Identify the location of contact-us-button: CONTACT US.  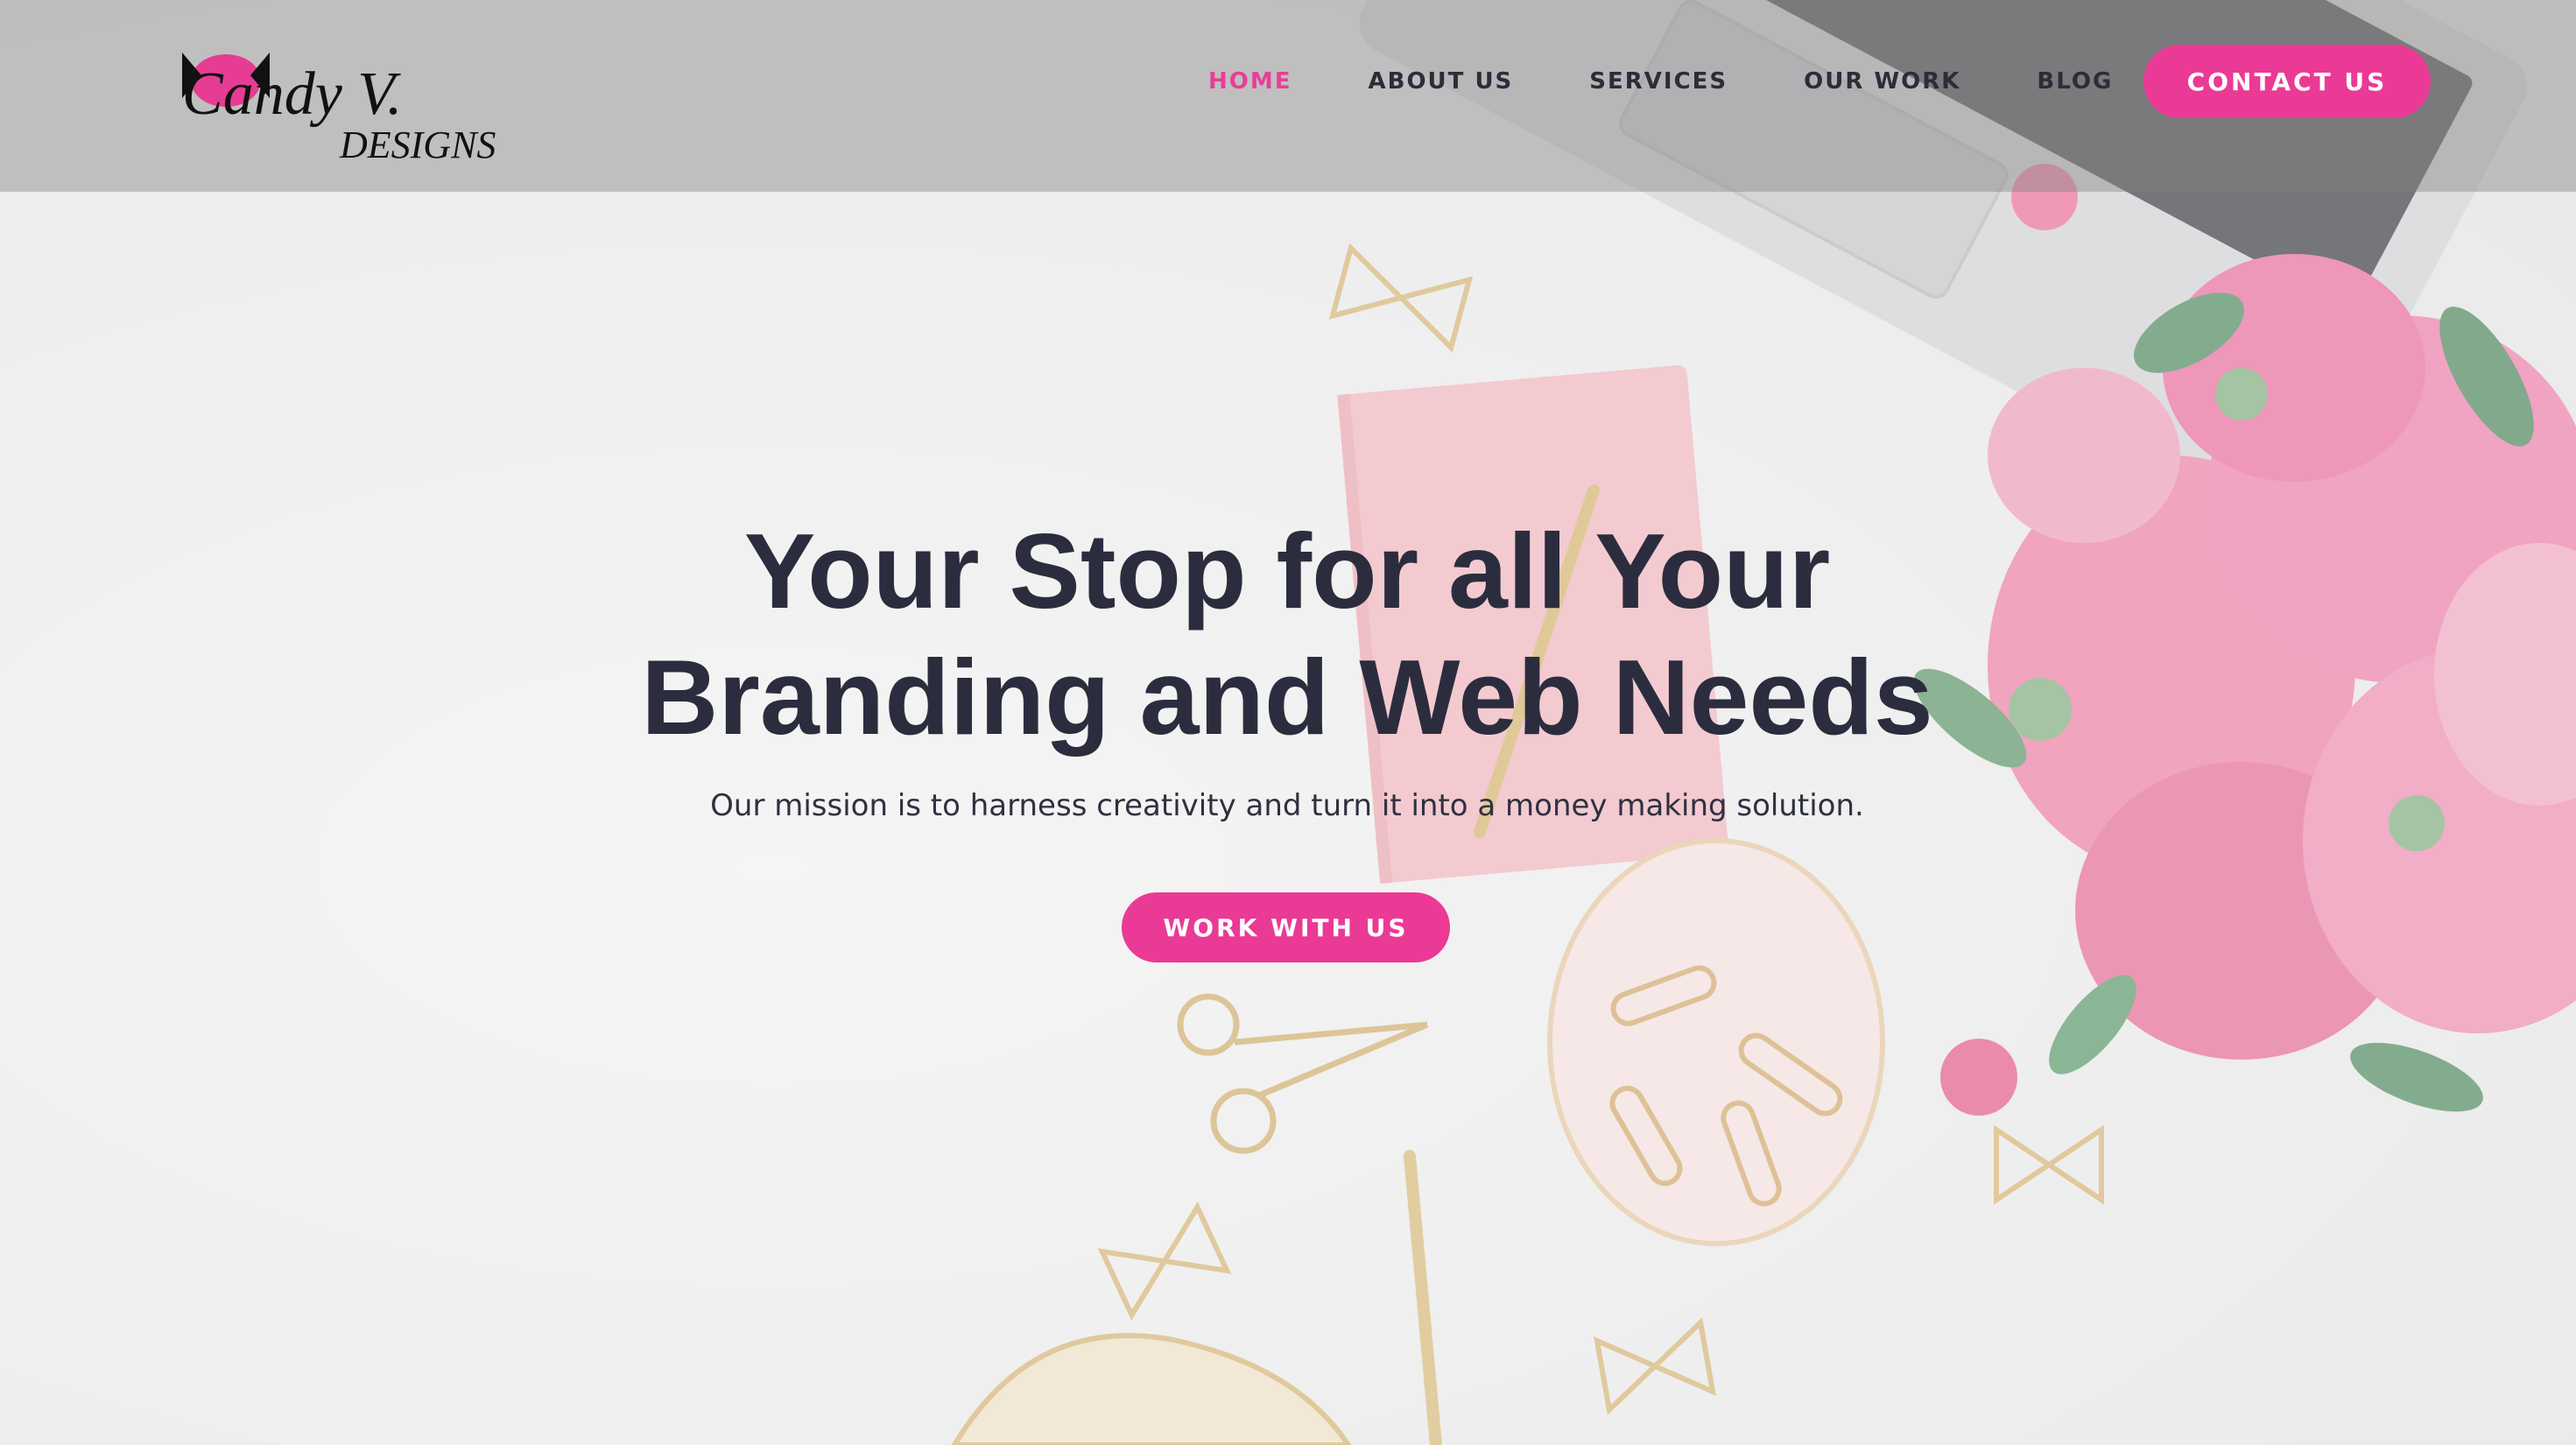
(2287, 81).